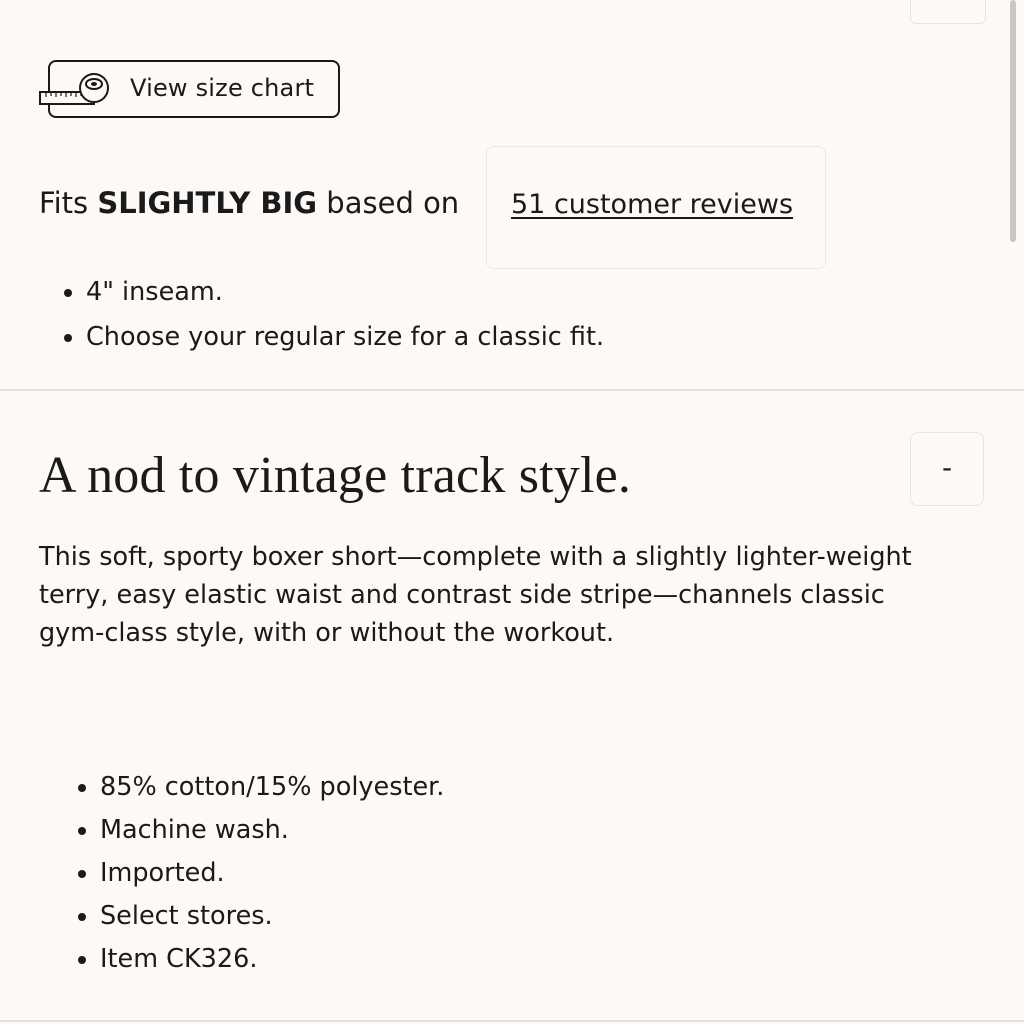  What do you see at coordinates (948, 12) in the screenshot?
I see `accordion-toggle-button-top` at bounding box center [948, 12].